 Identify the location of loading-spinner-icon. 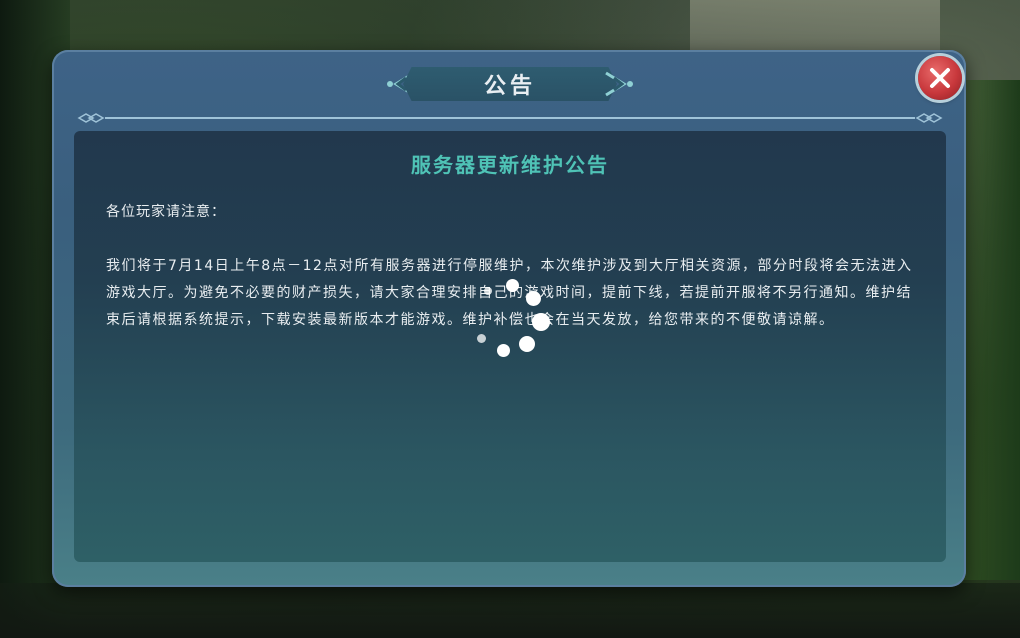
(512, 319).